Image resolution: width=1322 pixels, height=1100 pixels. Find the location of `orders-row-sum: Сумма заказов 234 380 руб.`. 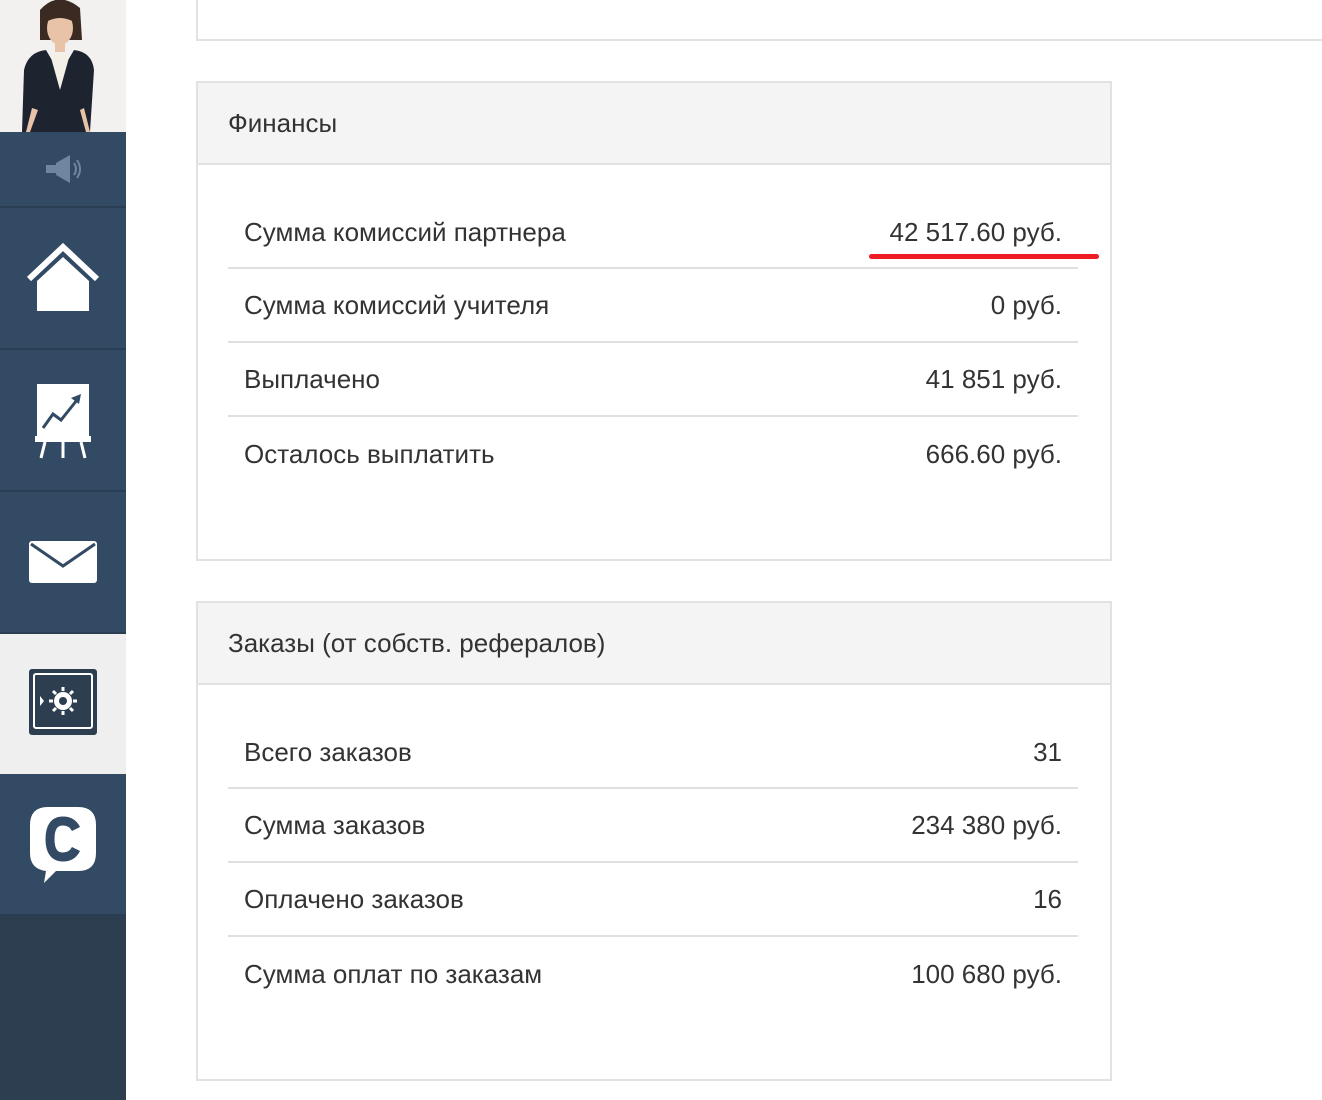

orders-row-sum: Сумма заказов 234 380 руб. is located at coordinates (653, 826).